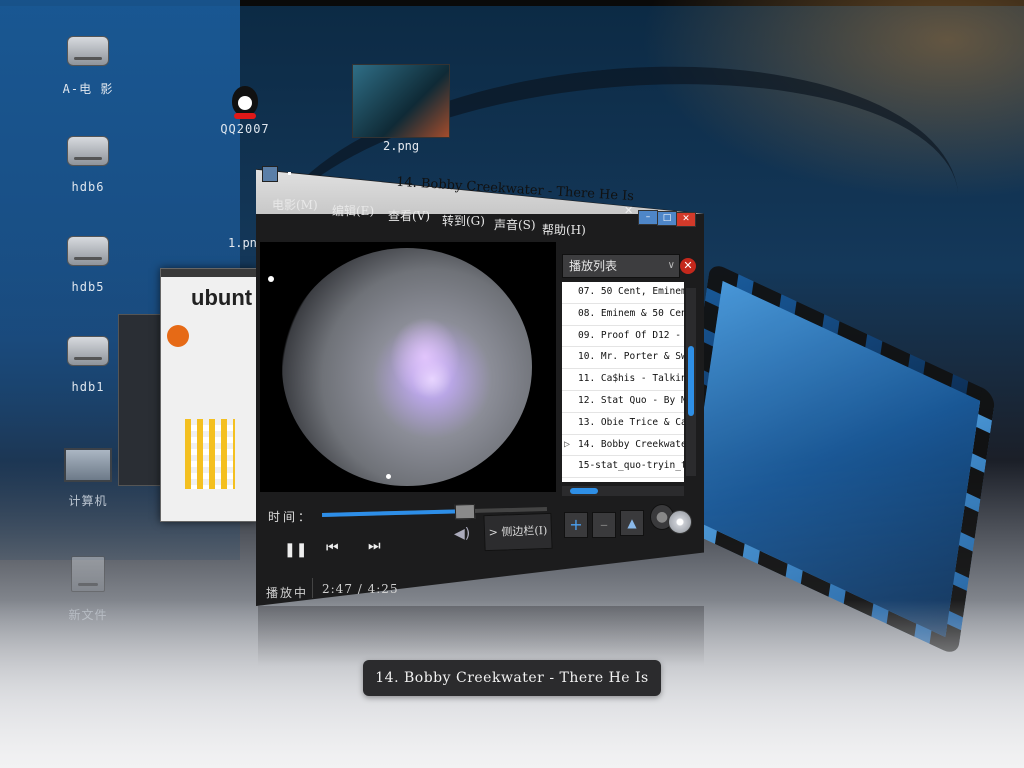 This screenshot has height=768, width=1024. I want to click on emoticon-grid, so click(210, 454).